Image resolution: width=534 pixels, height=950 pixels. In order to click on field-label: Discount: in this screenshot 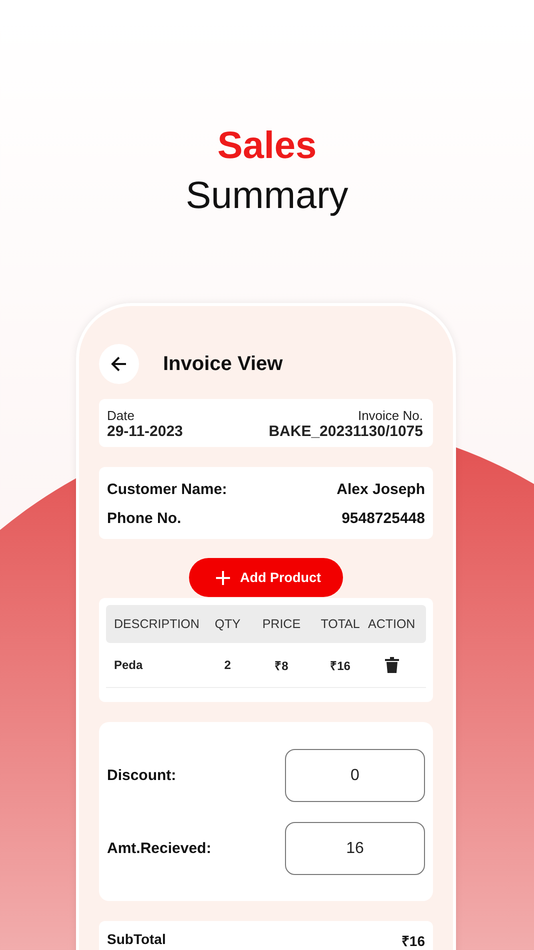, I will do `click(141, 775)`.